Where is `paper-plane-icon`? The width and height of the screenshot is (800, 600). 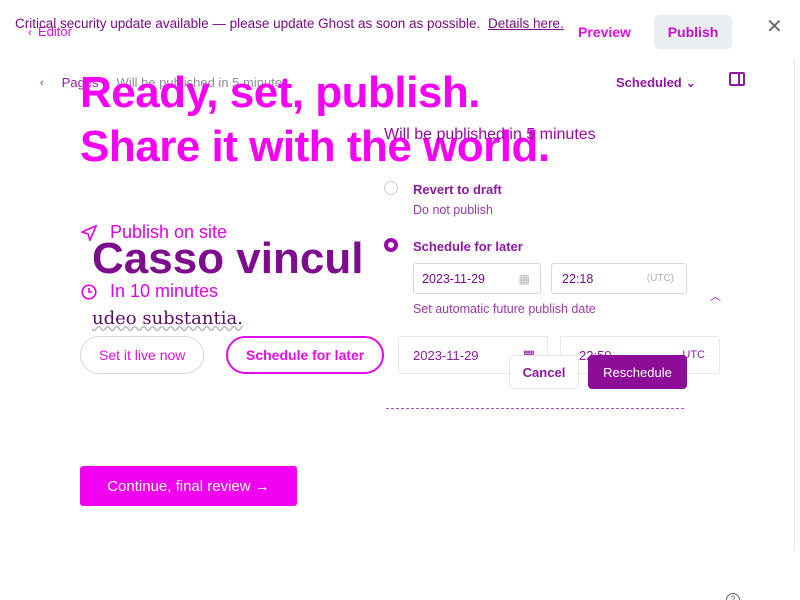 paper-plane-icon is located at coordinates (89, 232).